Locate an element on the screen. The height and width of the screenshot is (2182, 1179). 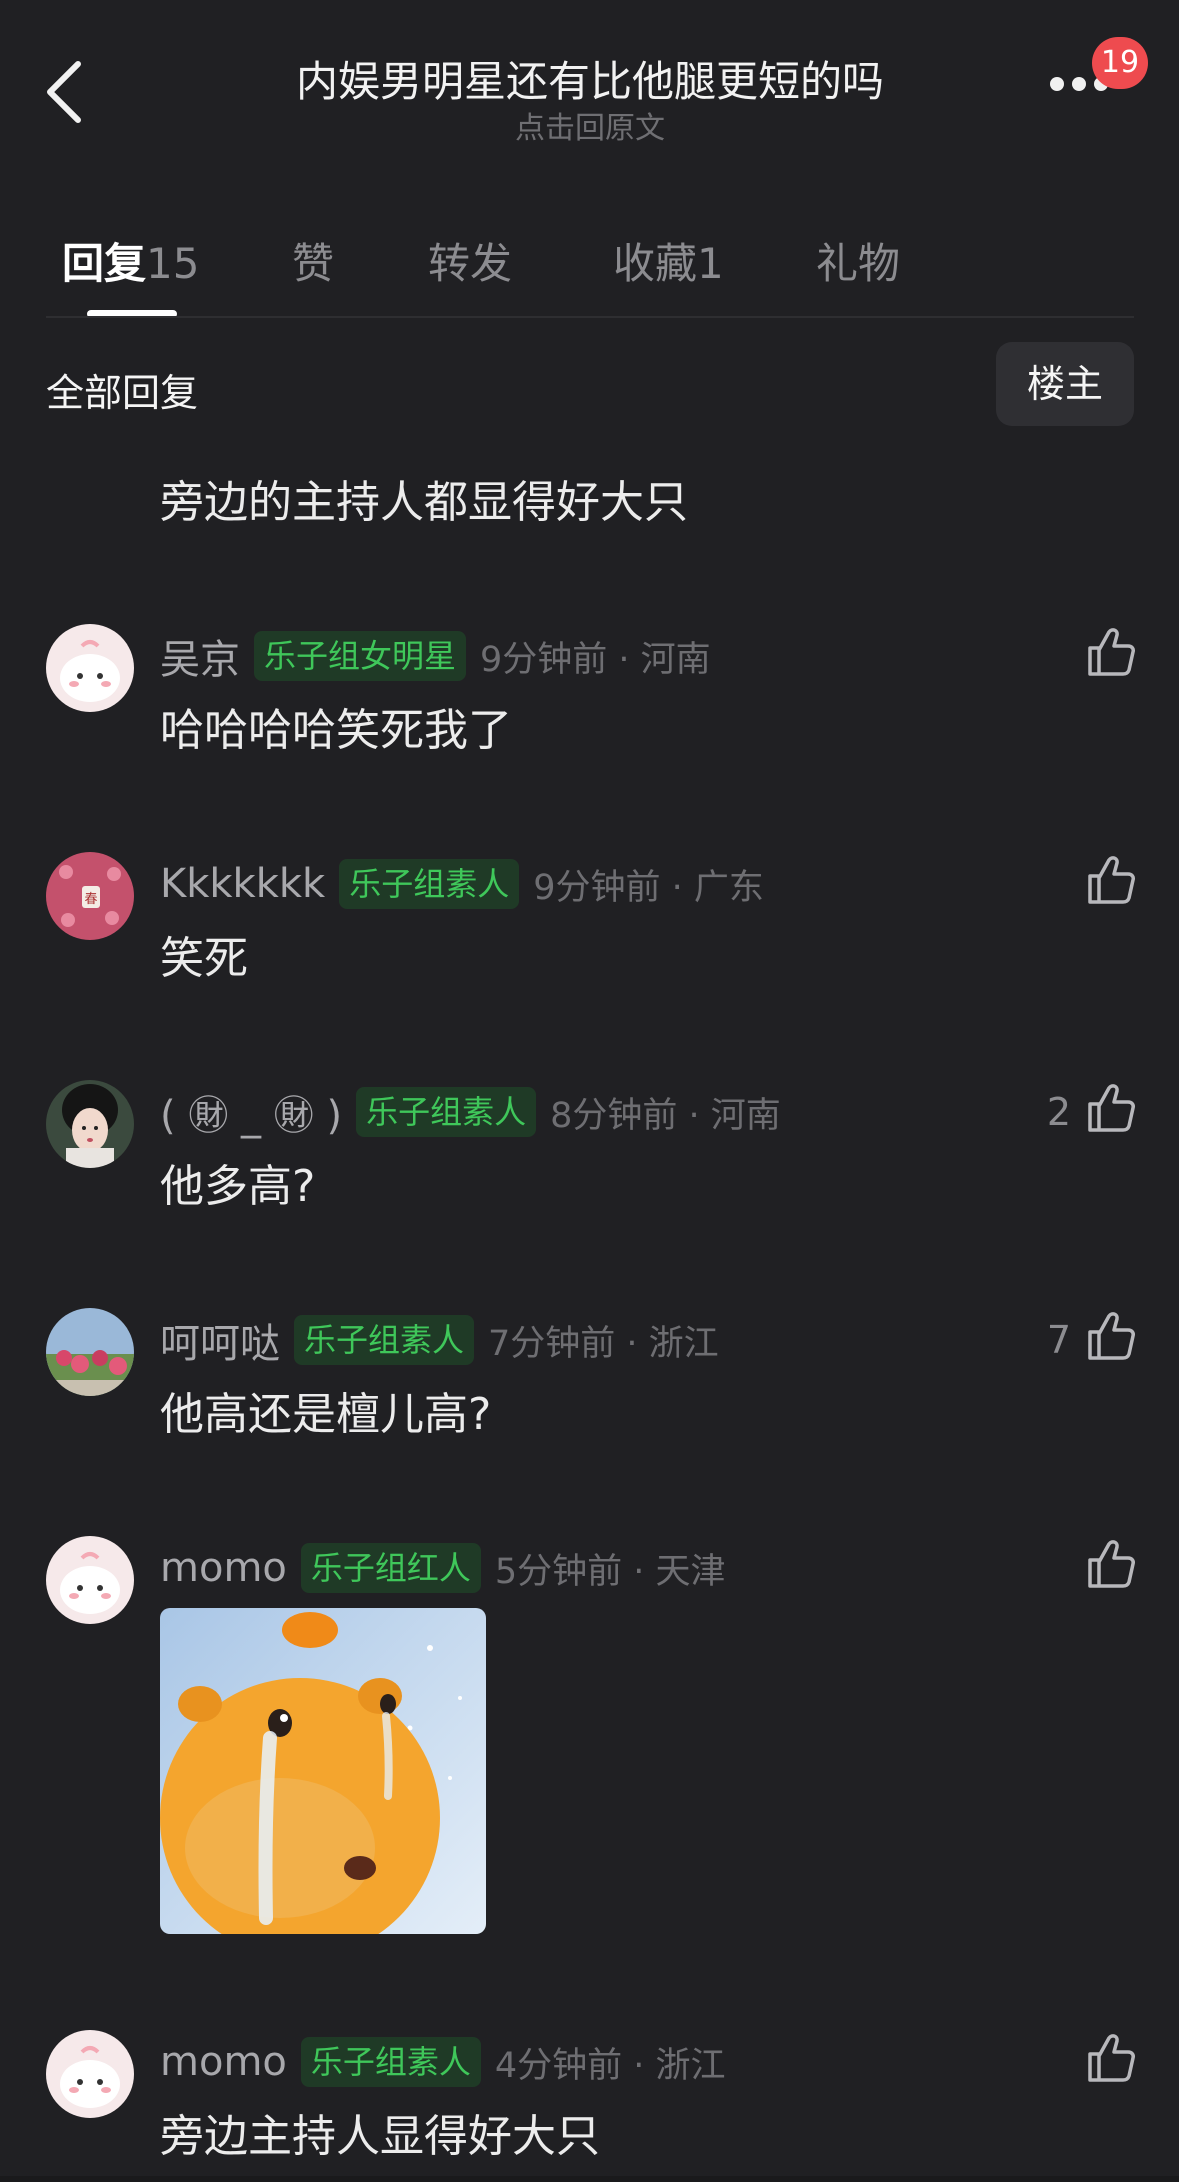
comment-meta: 吴京 乐子组女明星 9分钟前 · 河南 is located at coordinates (435, 656).